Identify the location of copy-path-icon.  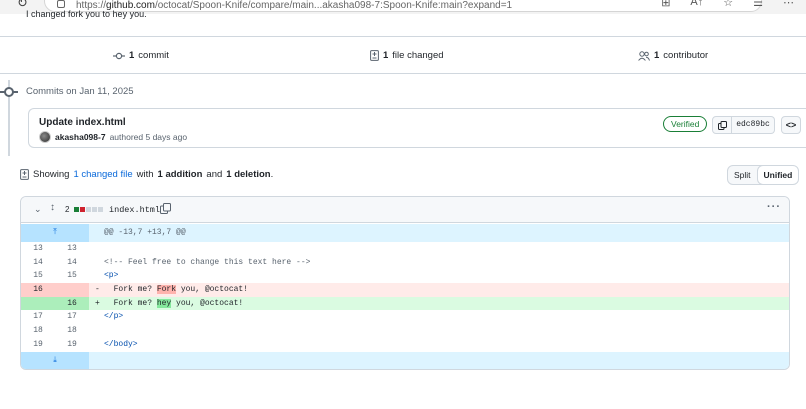
(165, 209).